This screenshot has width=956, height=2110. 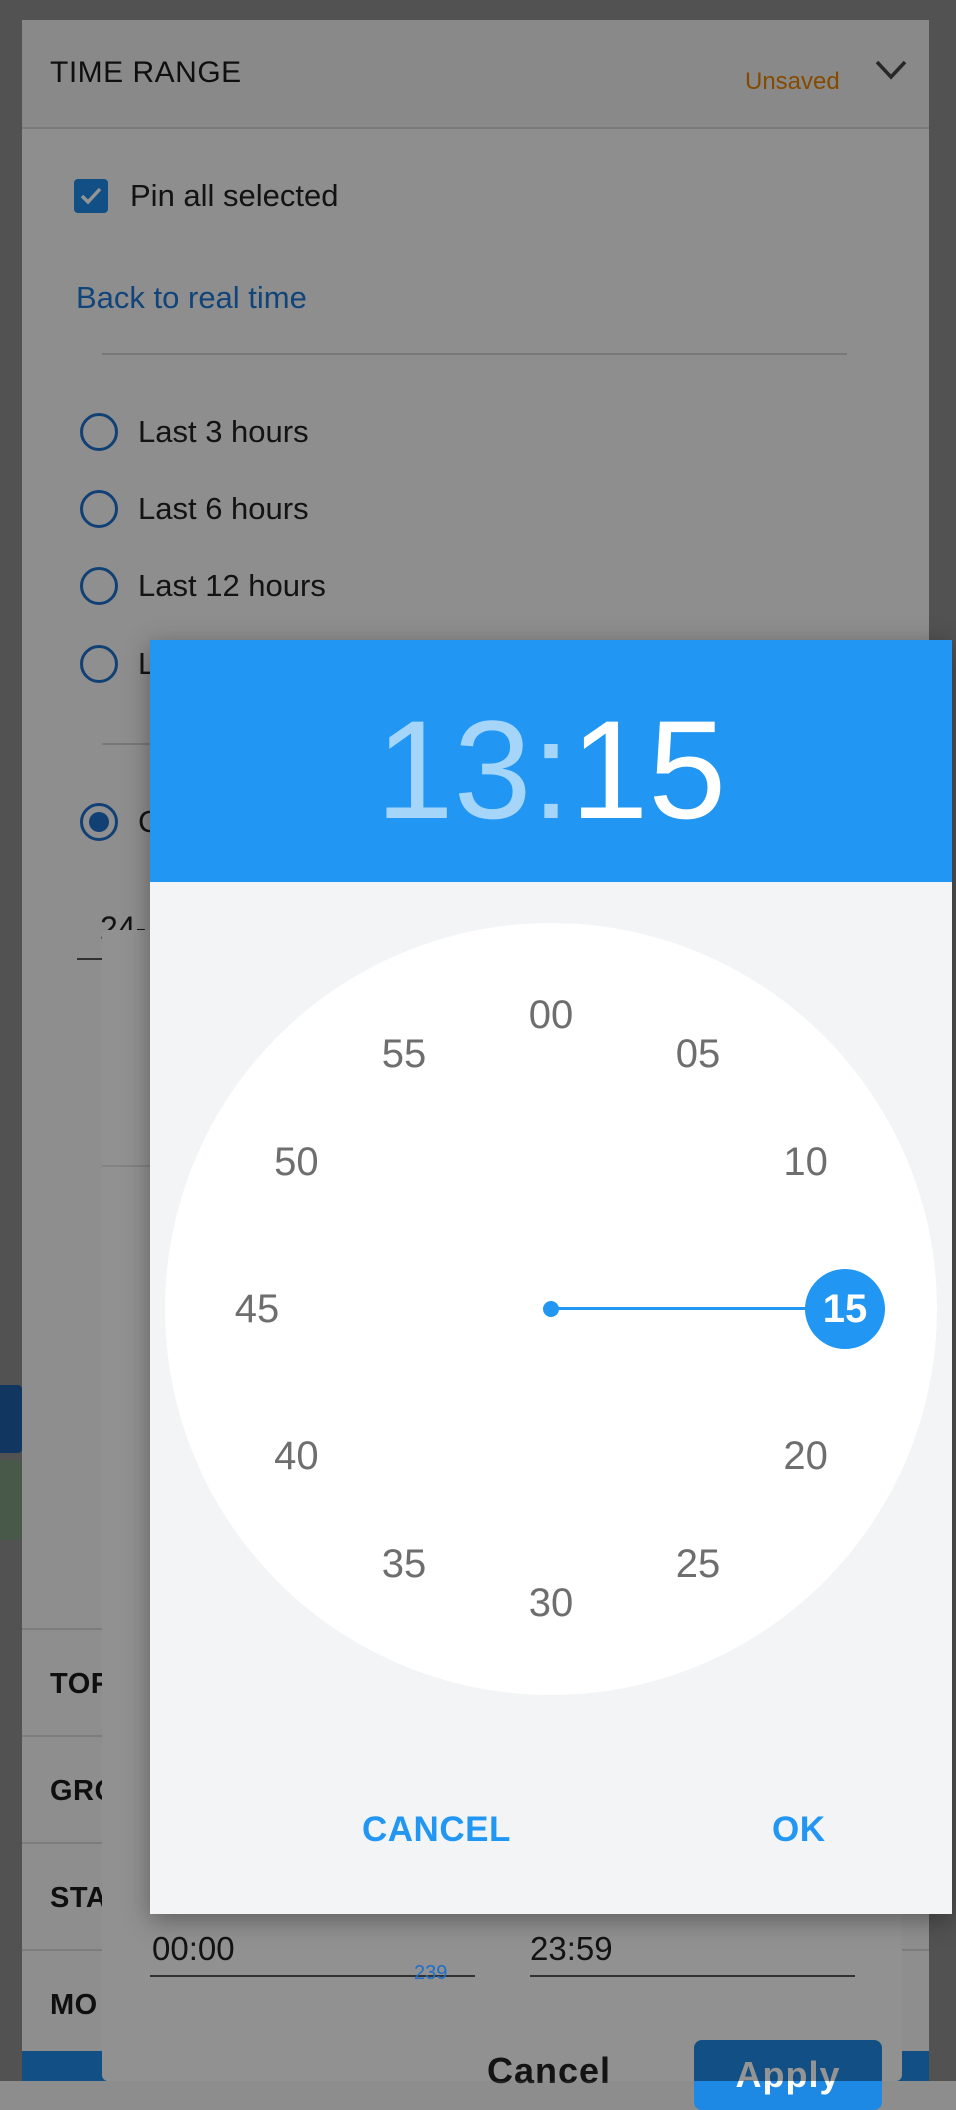 I want to click on clock-hand, so click(x=698, y=1308).